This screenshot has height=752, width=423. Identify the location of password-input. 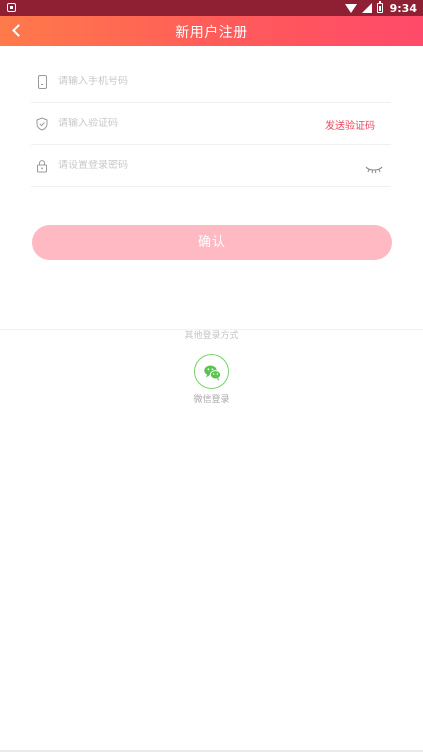
(178, 165).